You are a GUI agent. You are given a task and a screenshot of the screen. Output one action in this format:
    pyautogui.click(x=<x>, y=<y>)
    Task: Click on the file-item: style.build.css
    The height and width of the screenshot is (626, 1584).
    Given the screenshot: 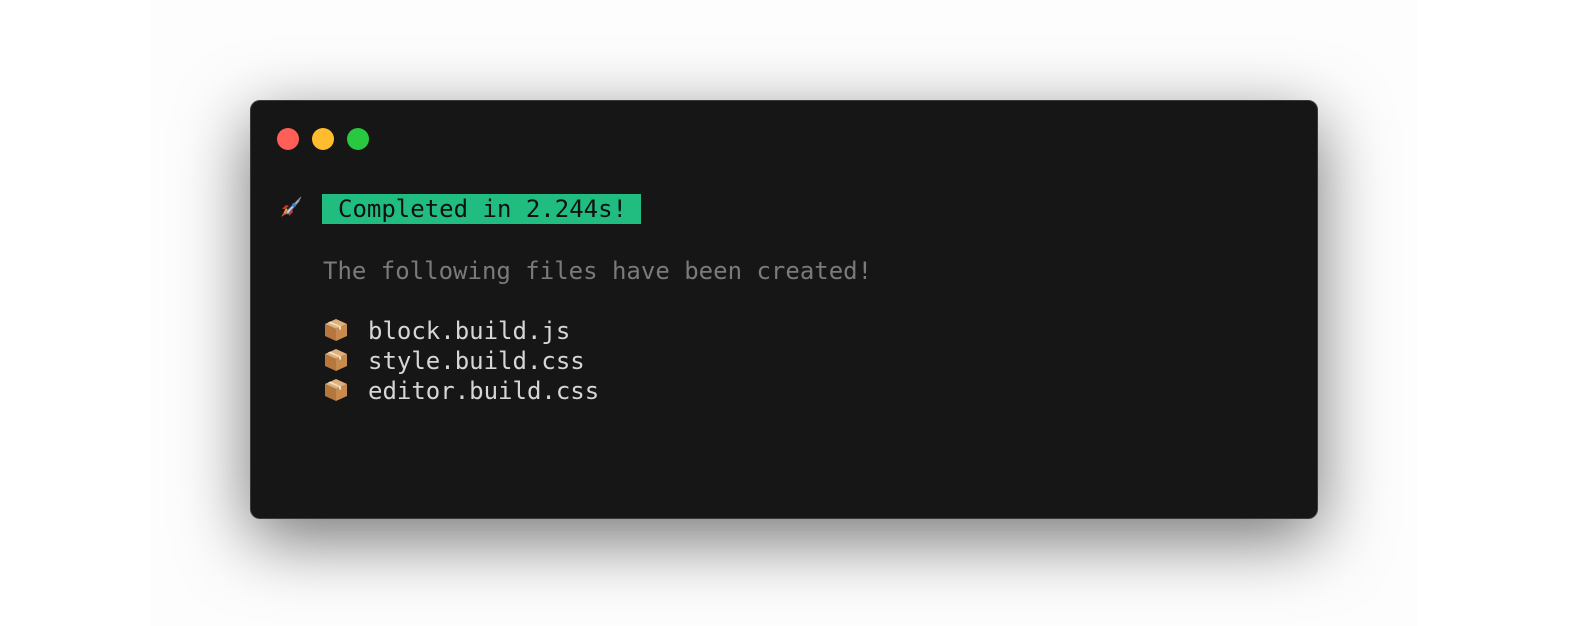 What is the action you would take?
    pyautogui.click(x=454, y=361)
    